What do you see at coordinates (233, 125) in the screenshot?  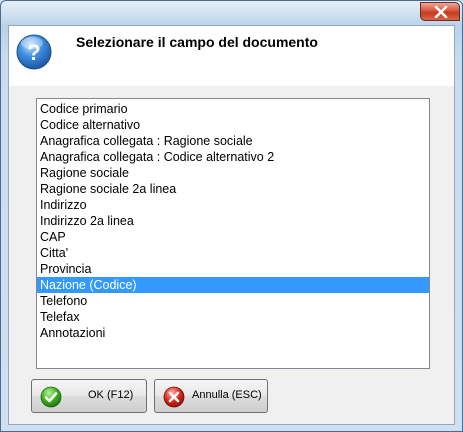 I see `list-item: Codice alternativo` at bounding box center [233, 125].